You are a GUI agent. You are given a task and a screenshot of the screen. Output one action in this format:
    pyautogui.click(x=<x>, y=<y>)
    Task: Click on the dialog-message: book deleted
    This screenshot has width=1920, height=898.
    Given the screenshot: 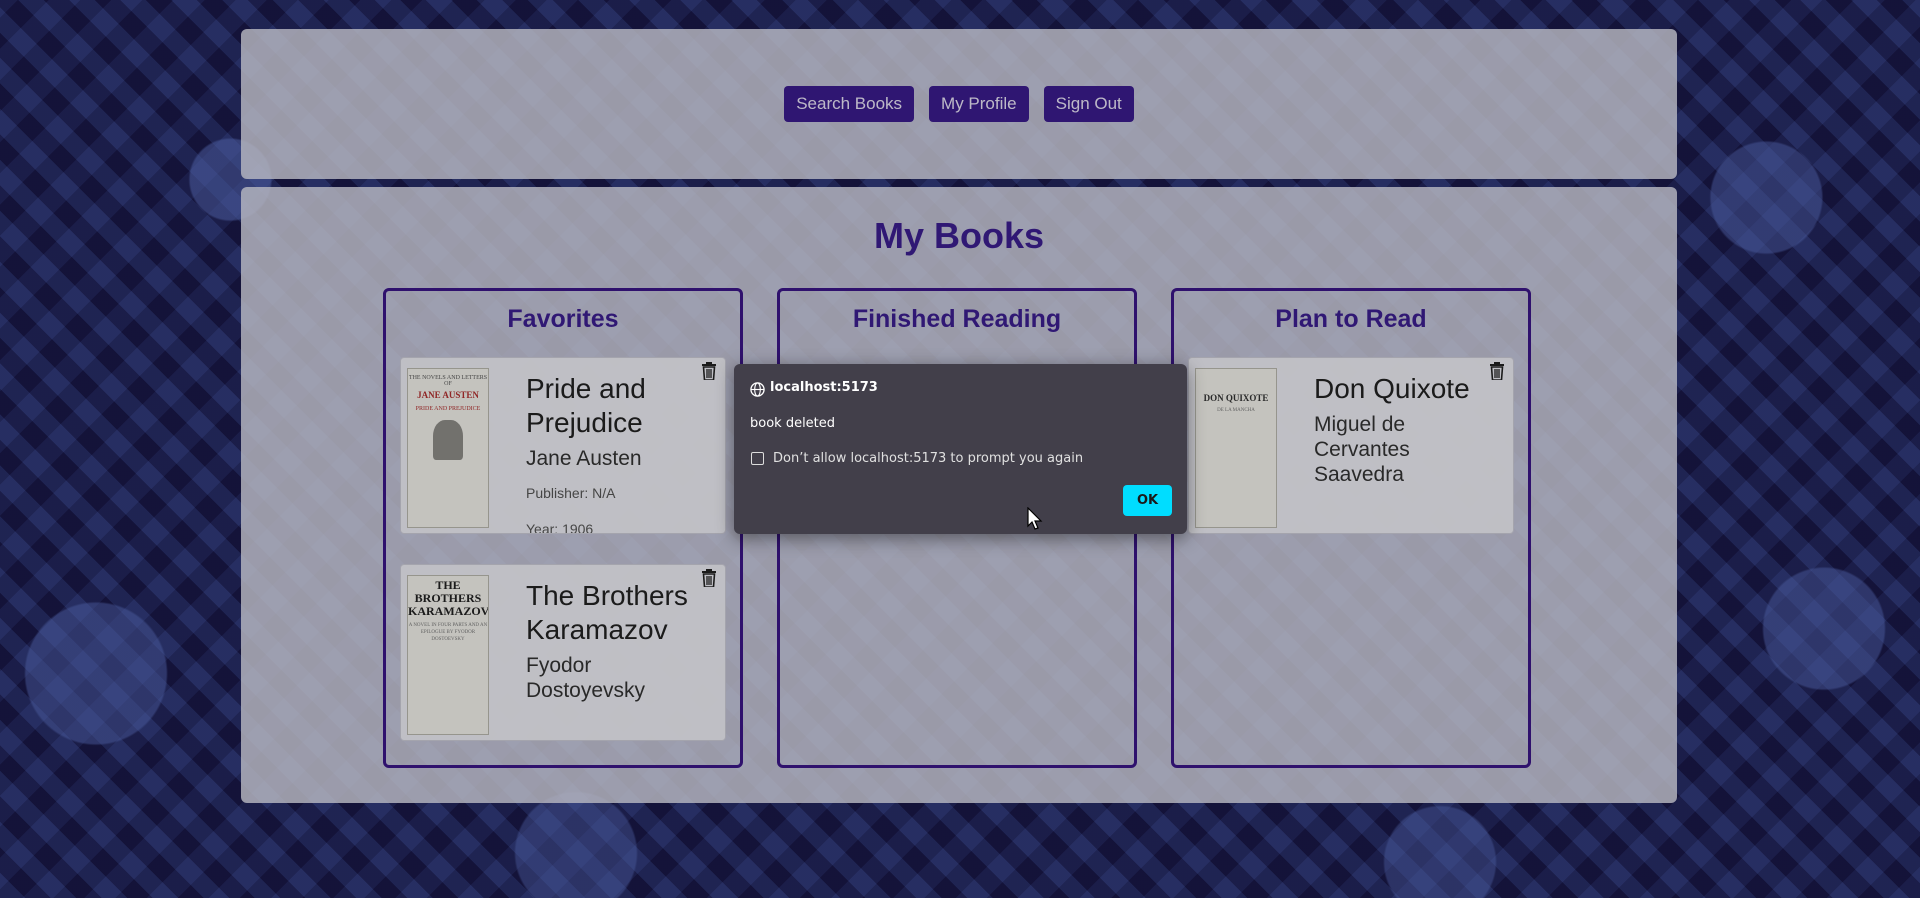 What is the action you would take?
    pyautogui.click(x=793, y=423)
    